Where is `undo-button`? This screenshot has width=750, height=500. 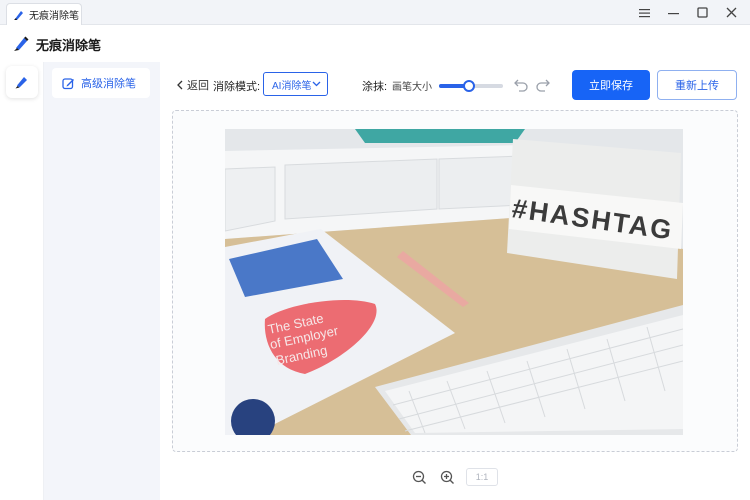
undo-button is located at coordinates (521, 85).